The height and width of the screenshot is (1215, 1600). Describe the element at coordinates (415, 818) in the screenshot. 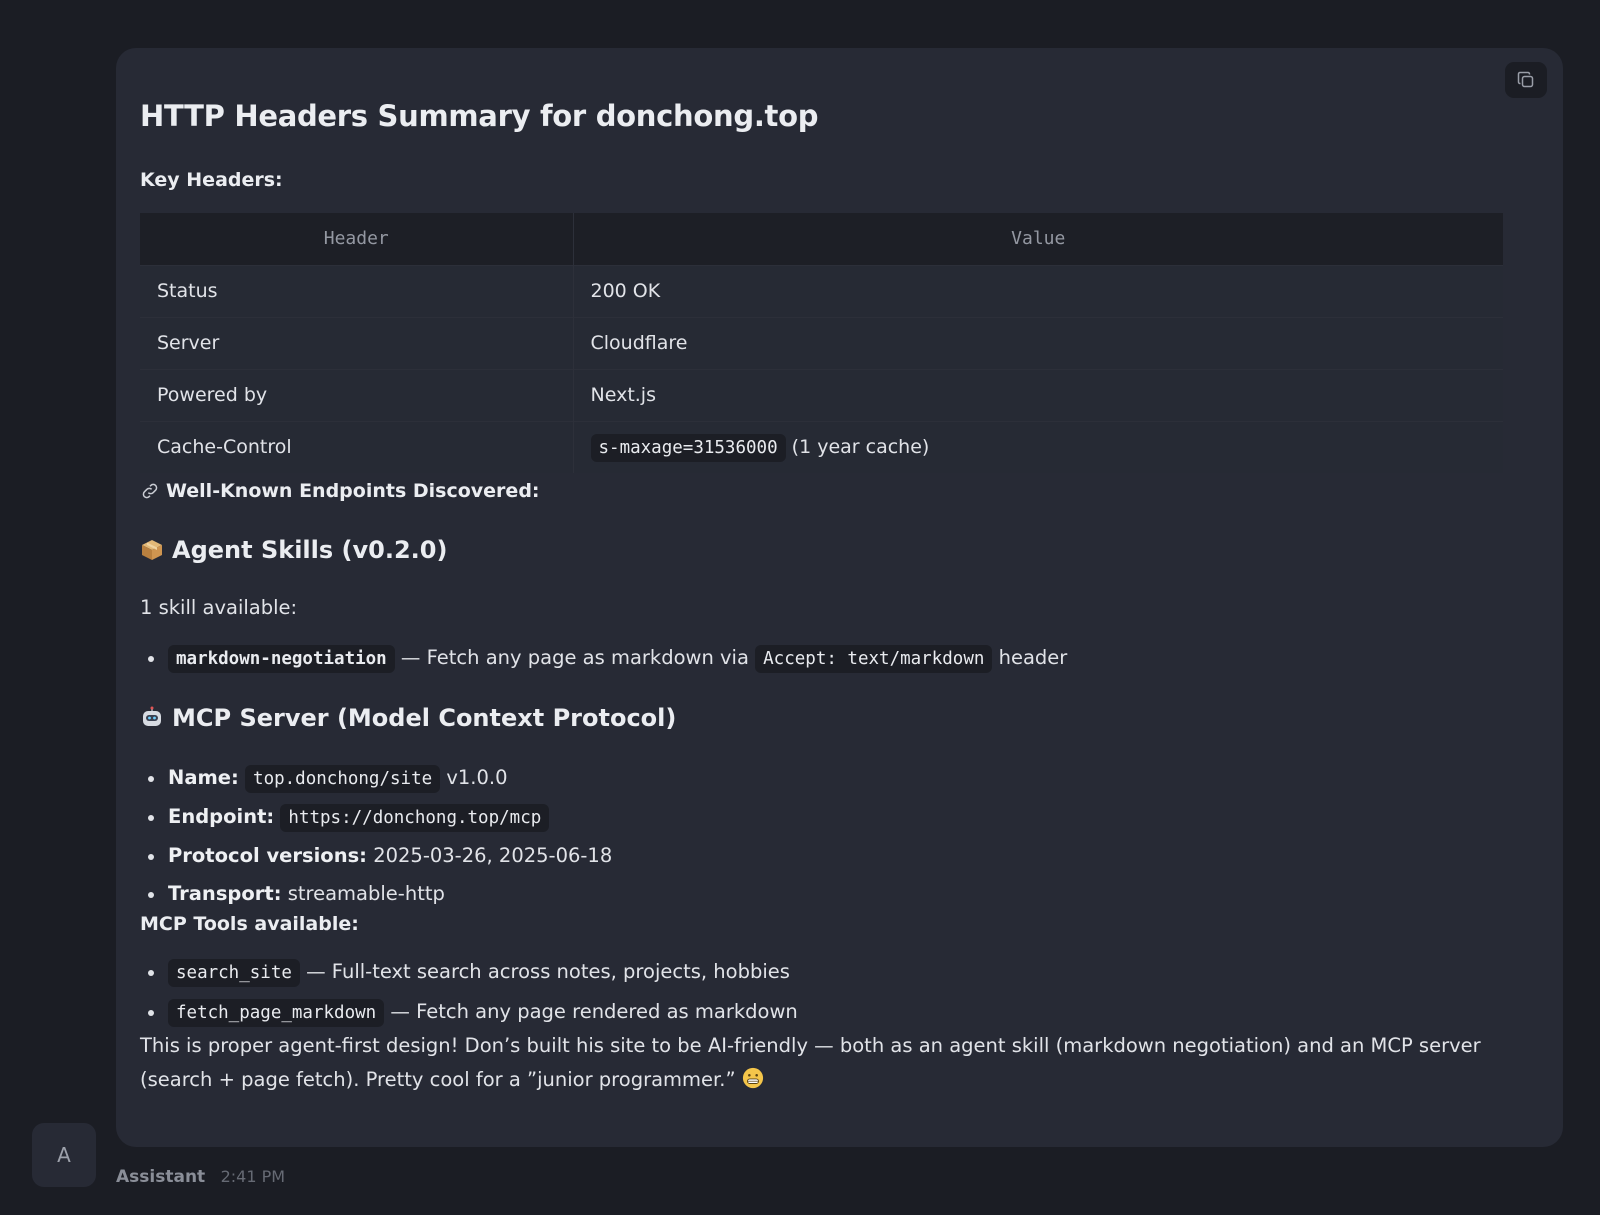

I see `inline-code: https://donchong.top/mcp` at that location.